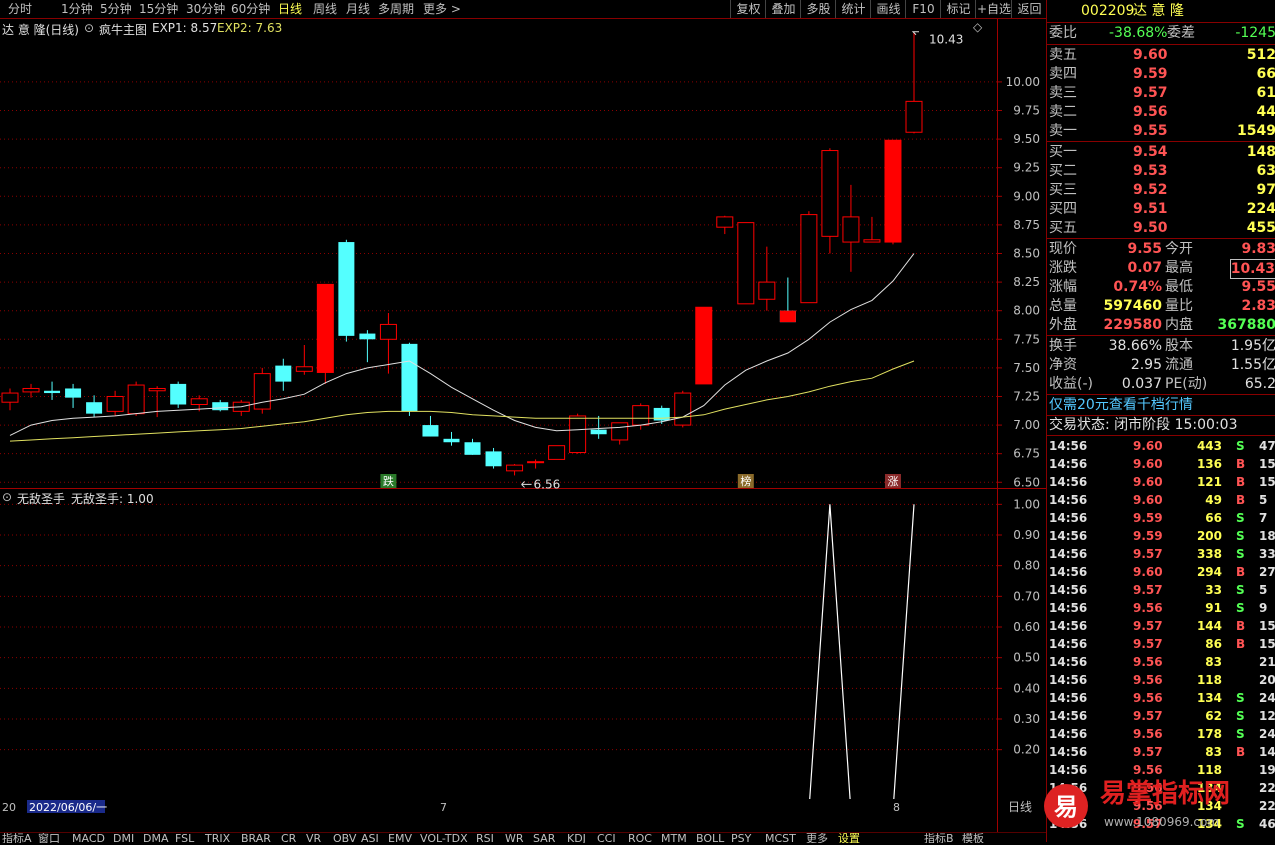 The image size is (1275, 845). I want to click on tick-volume: 91, so click(1213, 608).